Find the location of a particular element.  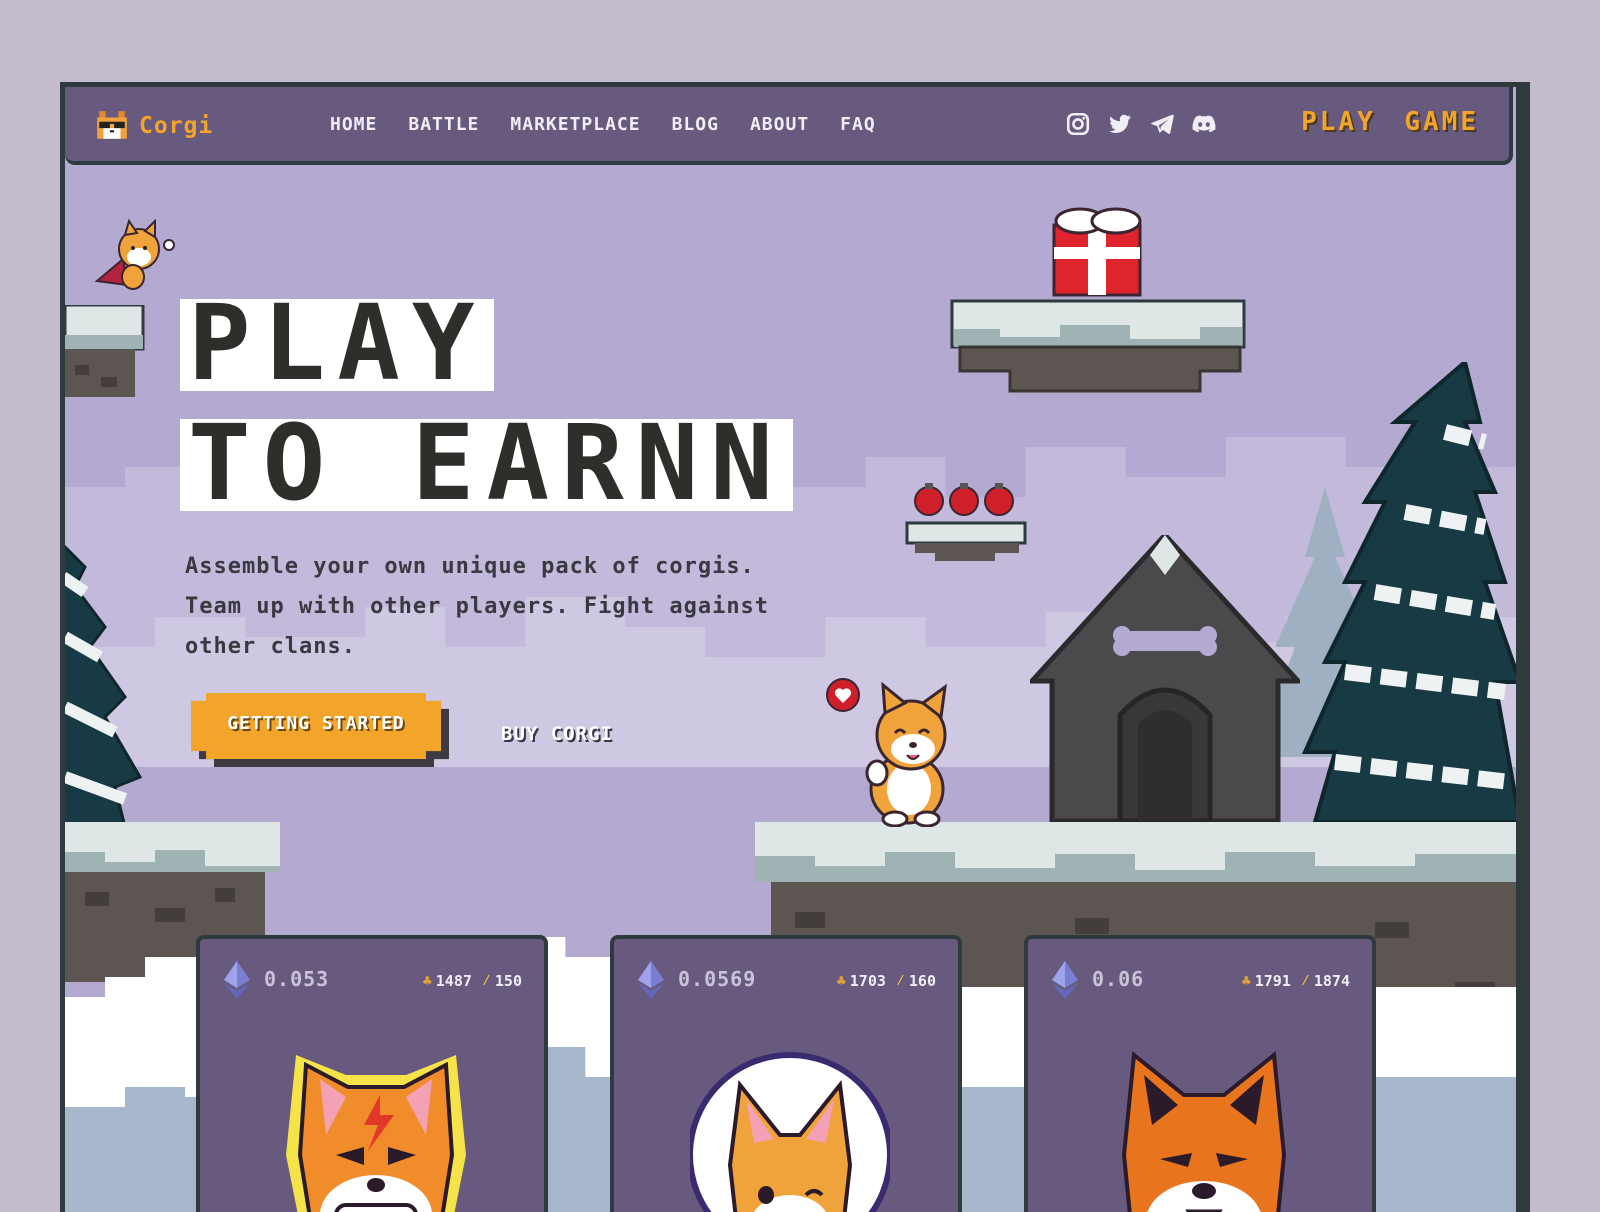

waving-corgi-sprite is located at coordinates (886, 752).